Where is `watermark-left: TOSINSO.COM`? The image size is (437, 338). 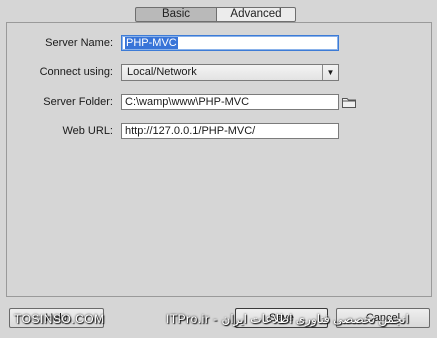
watermark-left: TOSINSO.COM is located at coordinates (59, 319).